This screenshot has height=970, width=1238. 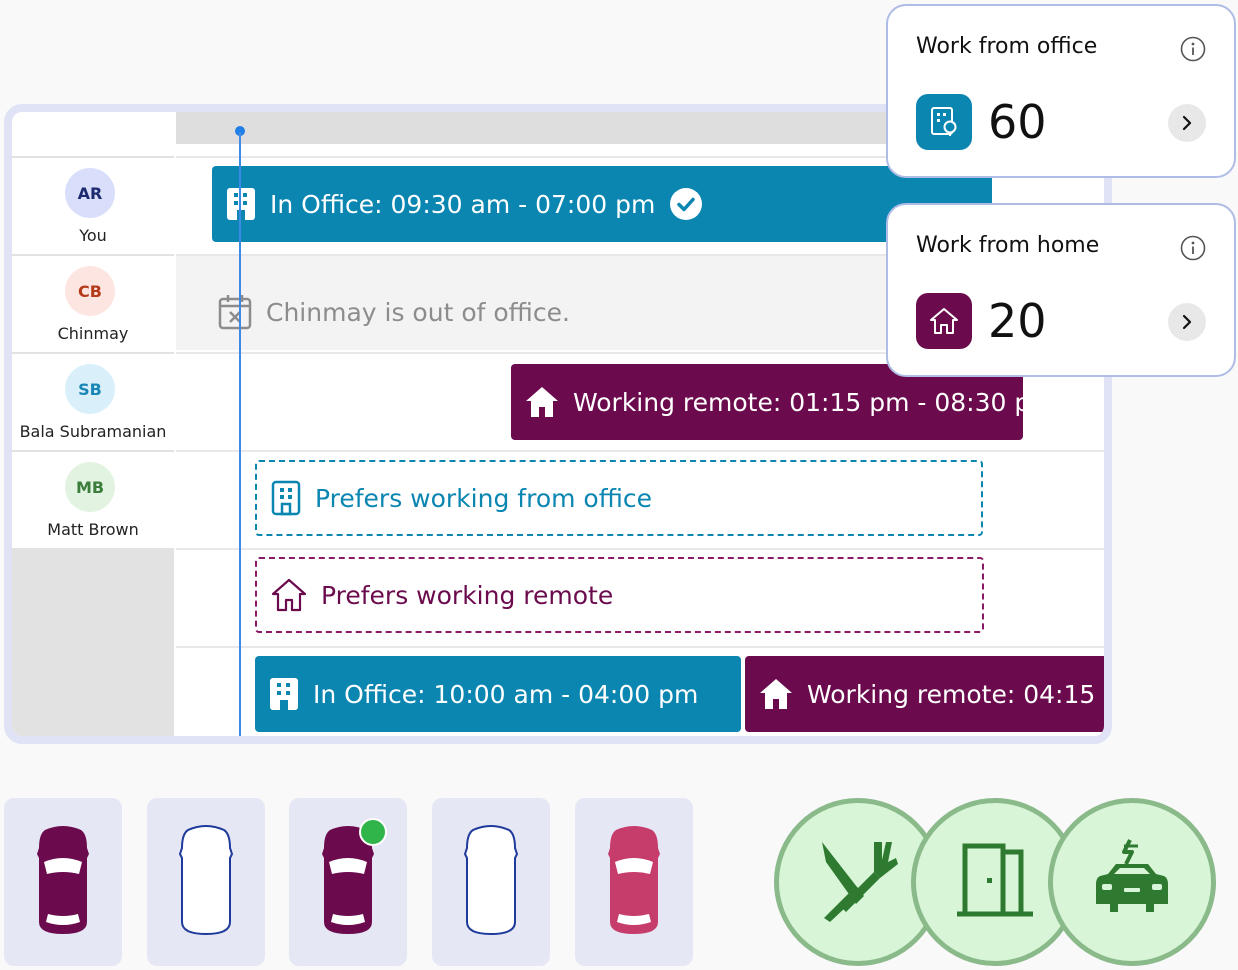 What do you see at coordinates (90, 291) in the screenshot?
I see `avatar: CB` at bounding box center [90, 291].